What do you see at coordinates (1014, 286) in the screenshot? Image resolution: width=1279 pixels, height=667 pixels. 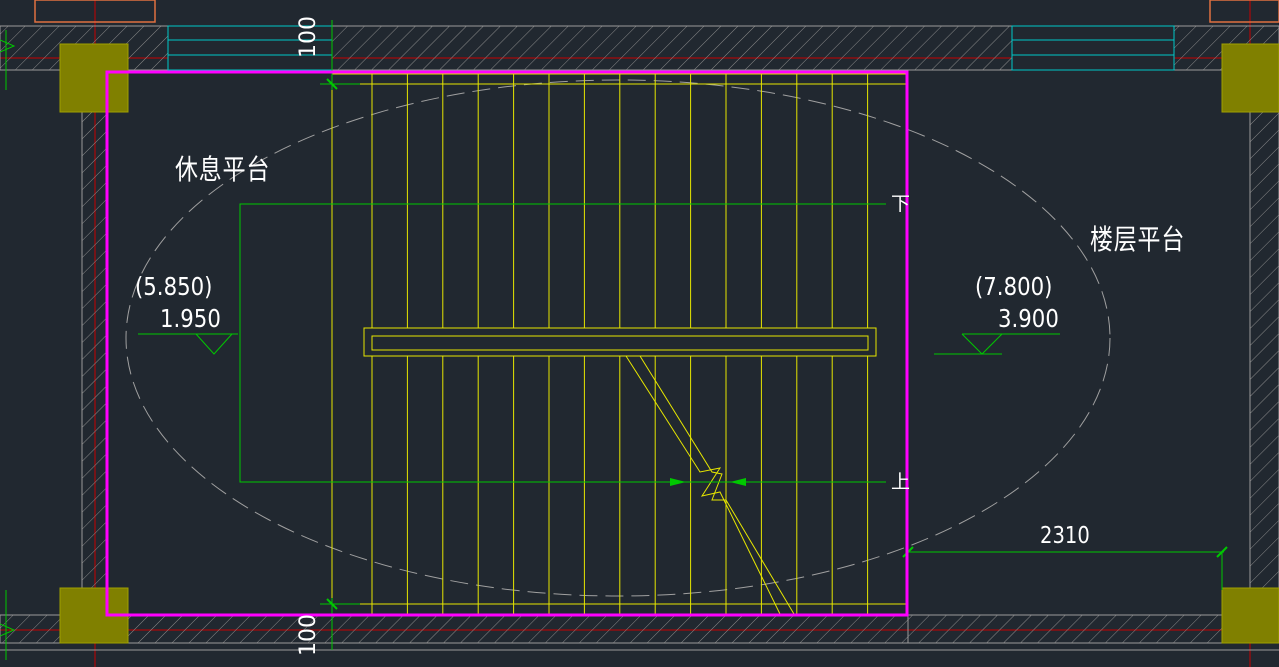 I see `floor-elevation-paren: (7.800)` at bounding box center [1014, 286].